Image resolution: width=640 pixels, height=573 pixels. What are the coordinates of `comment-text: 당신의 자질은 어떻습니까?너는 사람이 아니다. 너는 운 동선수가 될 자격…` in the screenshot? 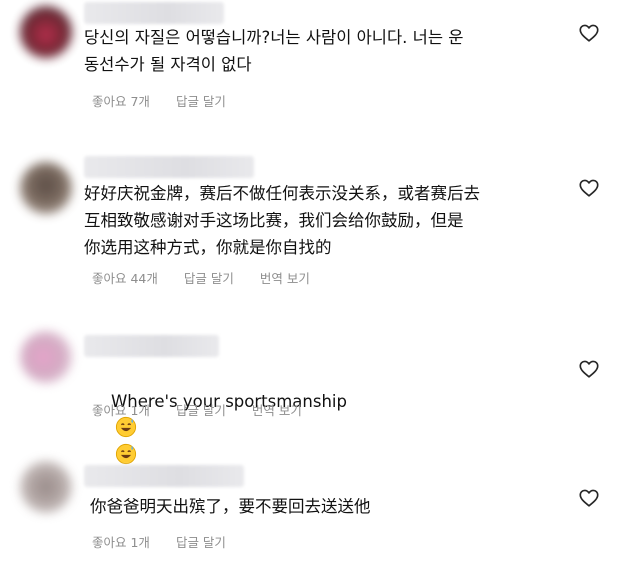 It's located at (274, 51).